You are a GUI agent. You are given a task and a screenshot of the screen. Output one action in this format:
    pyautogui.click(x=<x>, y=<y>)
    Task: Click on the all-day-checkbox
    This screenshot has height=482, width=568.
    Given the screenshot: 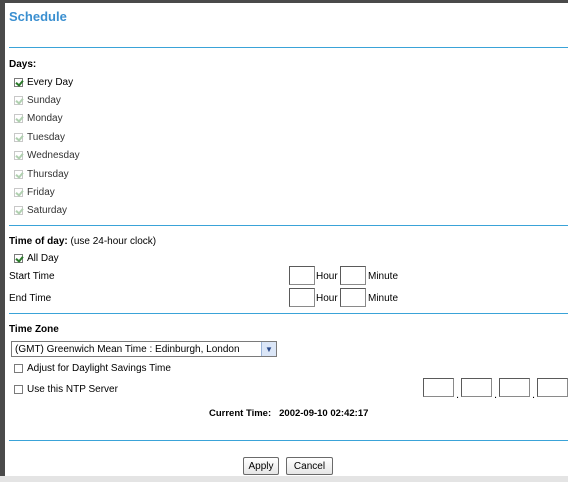 What is the action you would take?
    pyautogui.click(x=18, y=258)
    